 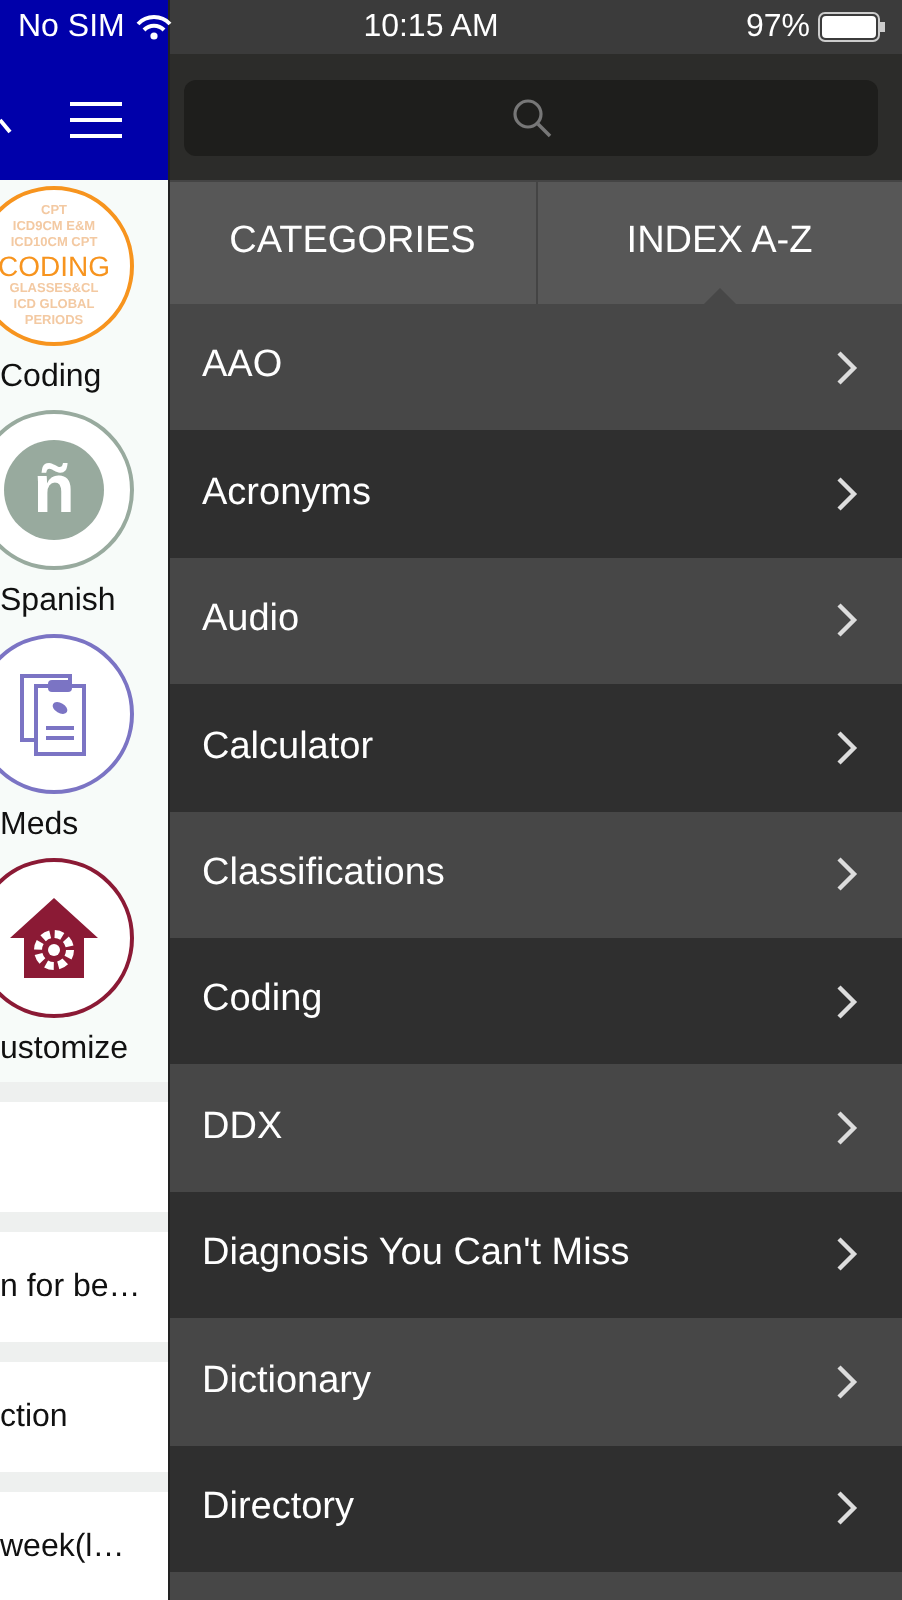 What do you see at coordinates (54, 490) in the screenshot?
I see `letter-icon: ñ` at bounding box center [54, 490].